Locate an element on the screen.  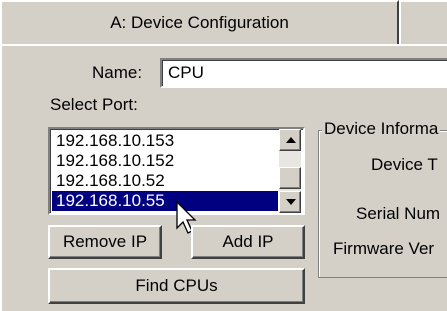
port-list-scrollbar is located at coordinates (290, 171).